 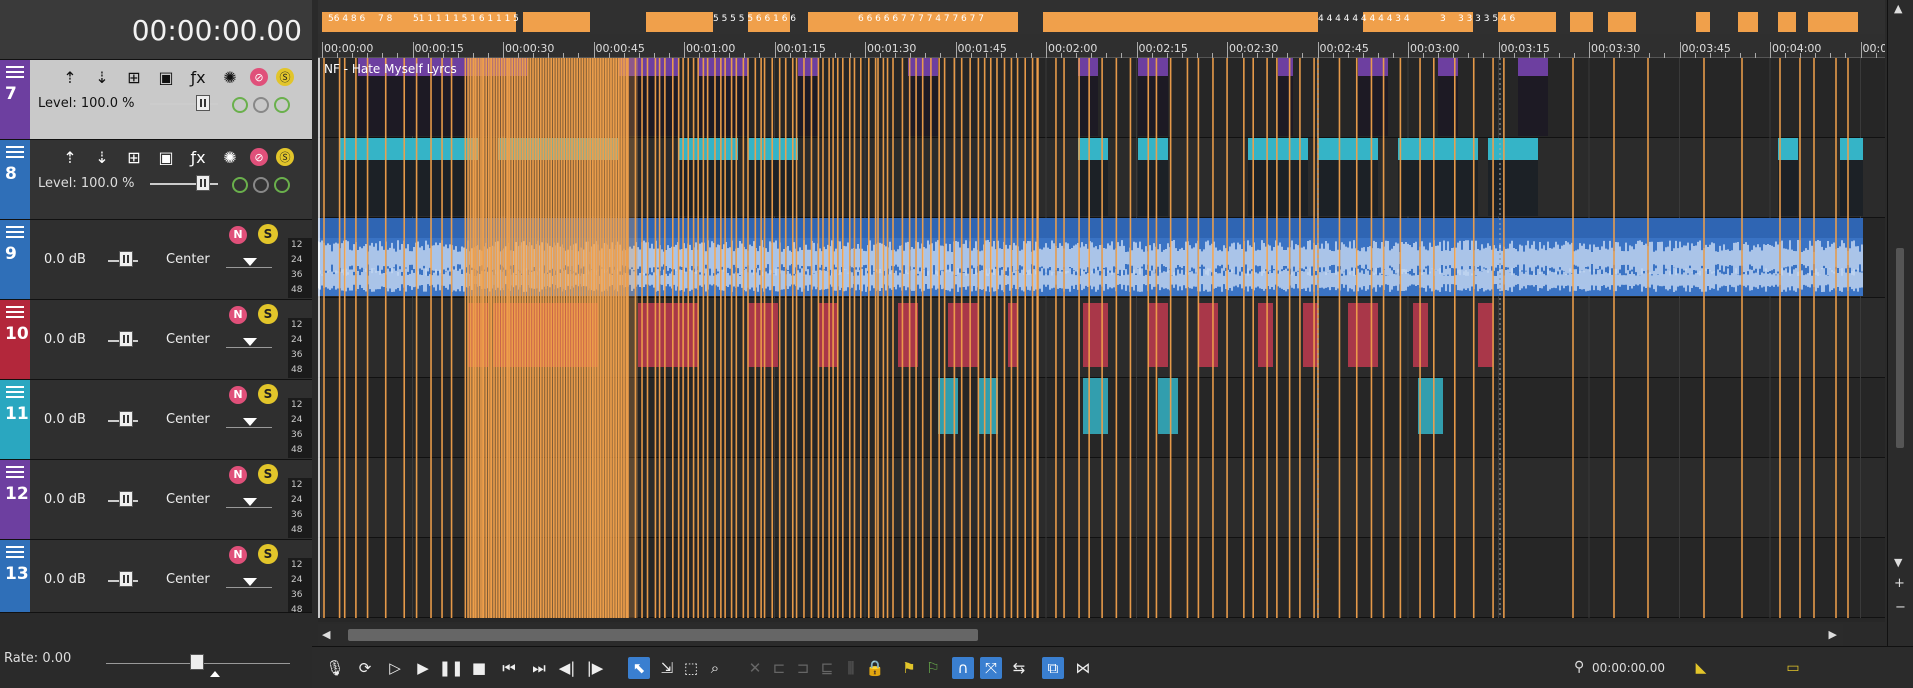 I want to click on vertical-scroll-thumb, so click(x=1900, y=348).